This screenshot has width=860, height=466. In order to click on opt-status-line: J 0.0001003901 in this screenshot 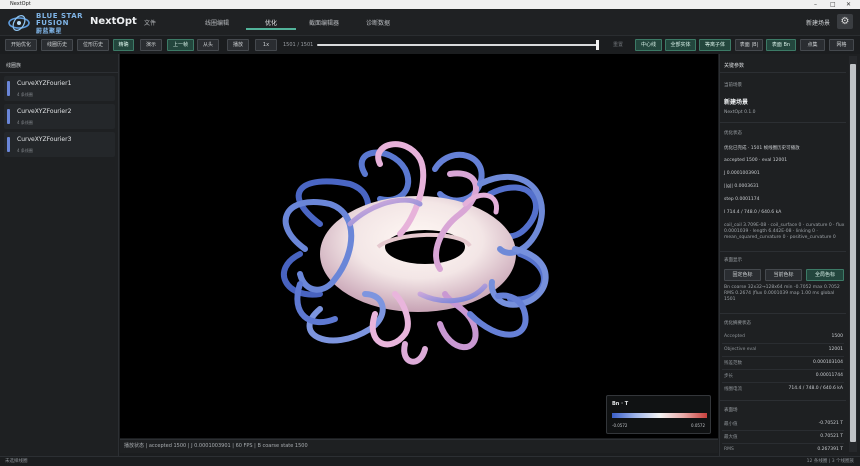, I will do `click(742, 173)`.